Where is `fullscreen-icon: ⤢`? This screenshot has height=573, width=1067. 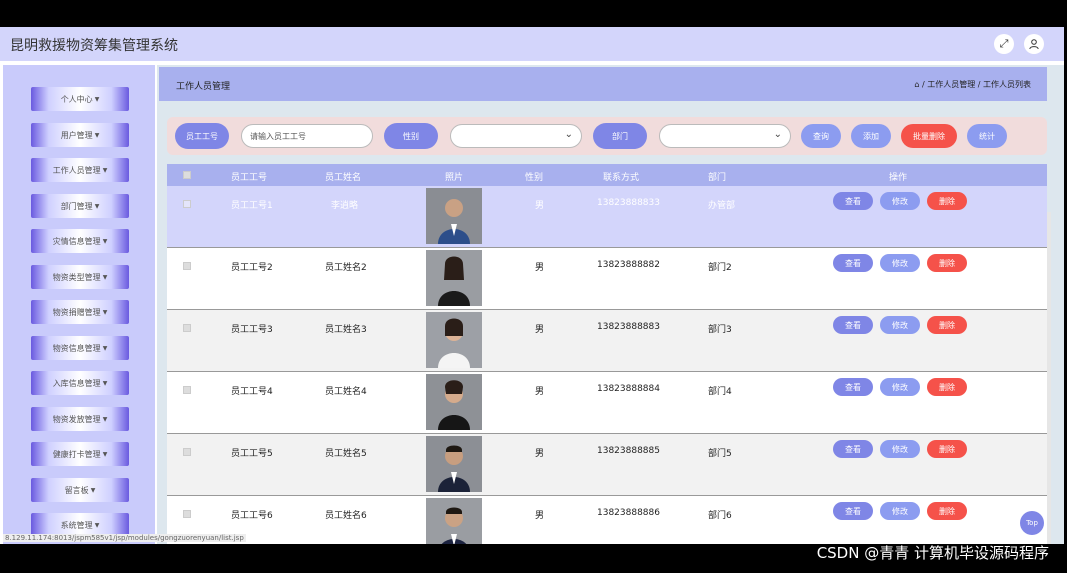 fullscreen-icon: ⤢ is located at coordinates (1004, 44).